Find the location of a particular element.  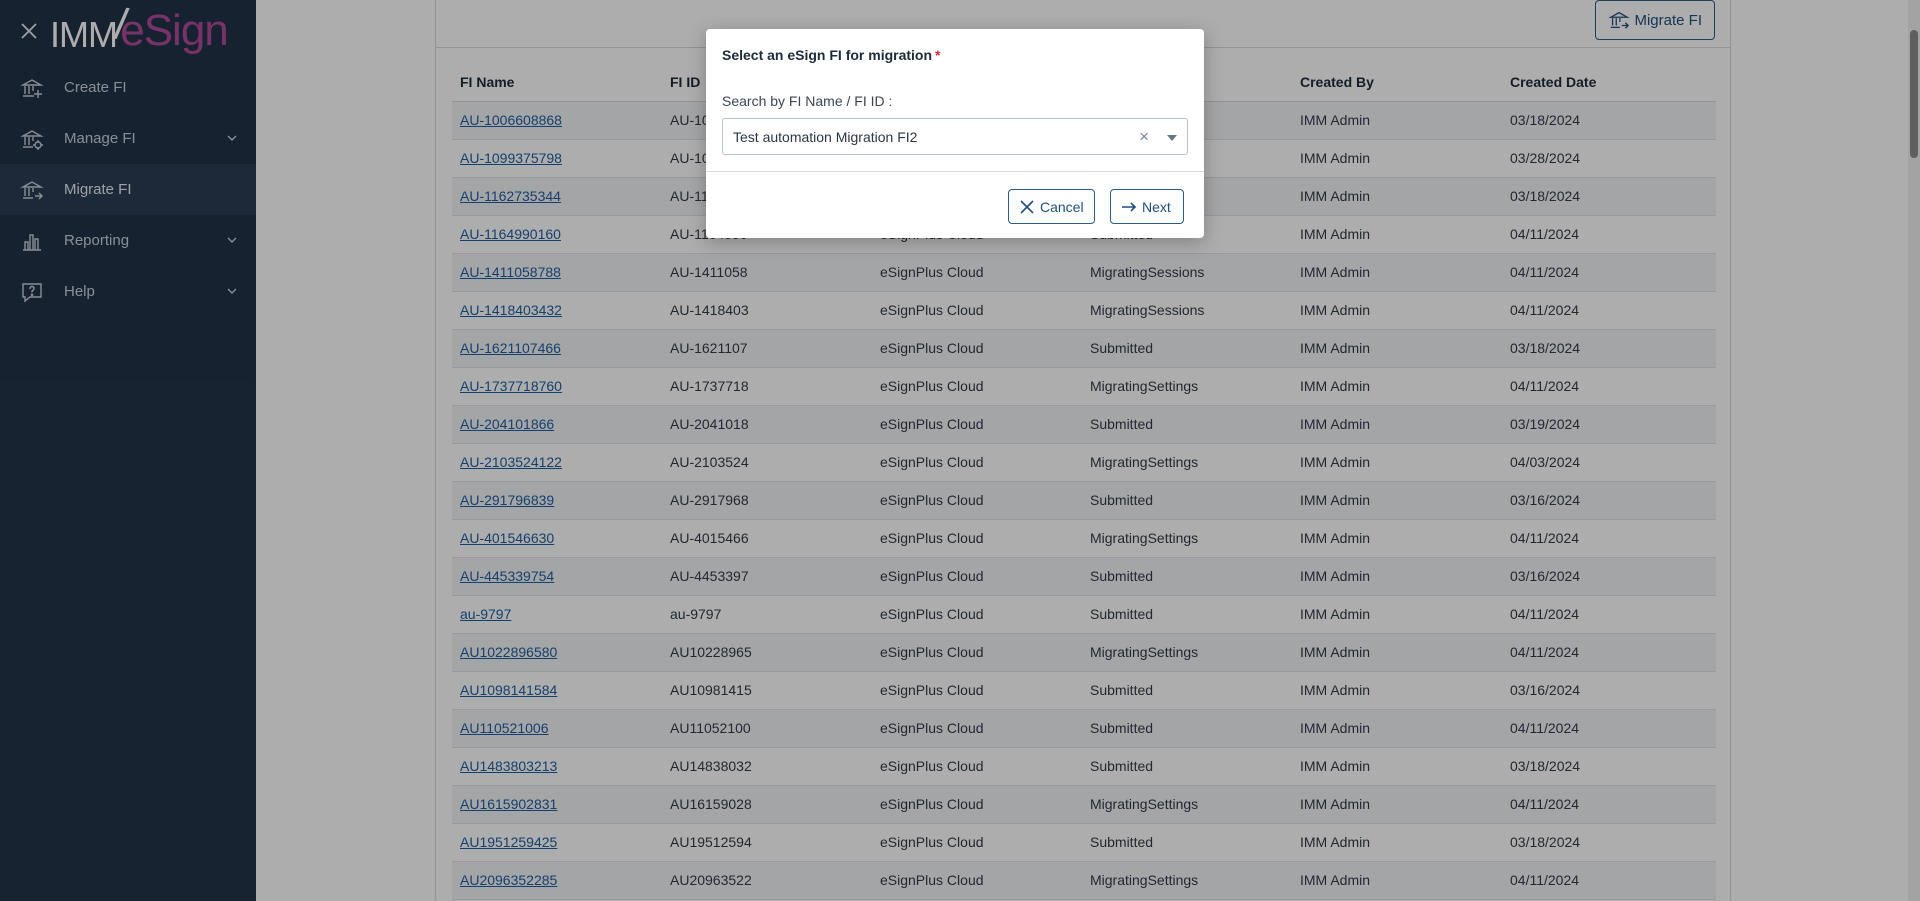

dropdown-arrow-icon is located at coordinates (1172, 138).